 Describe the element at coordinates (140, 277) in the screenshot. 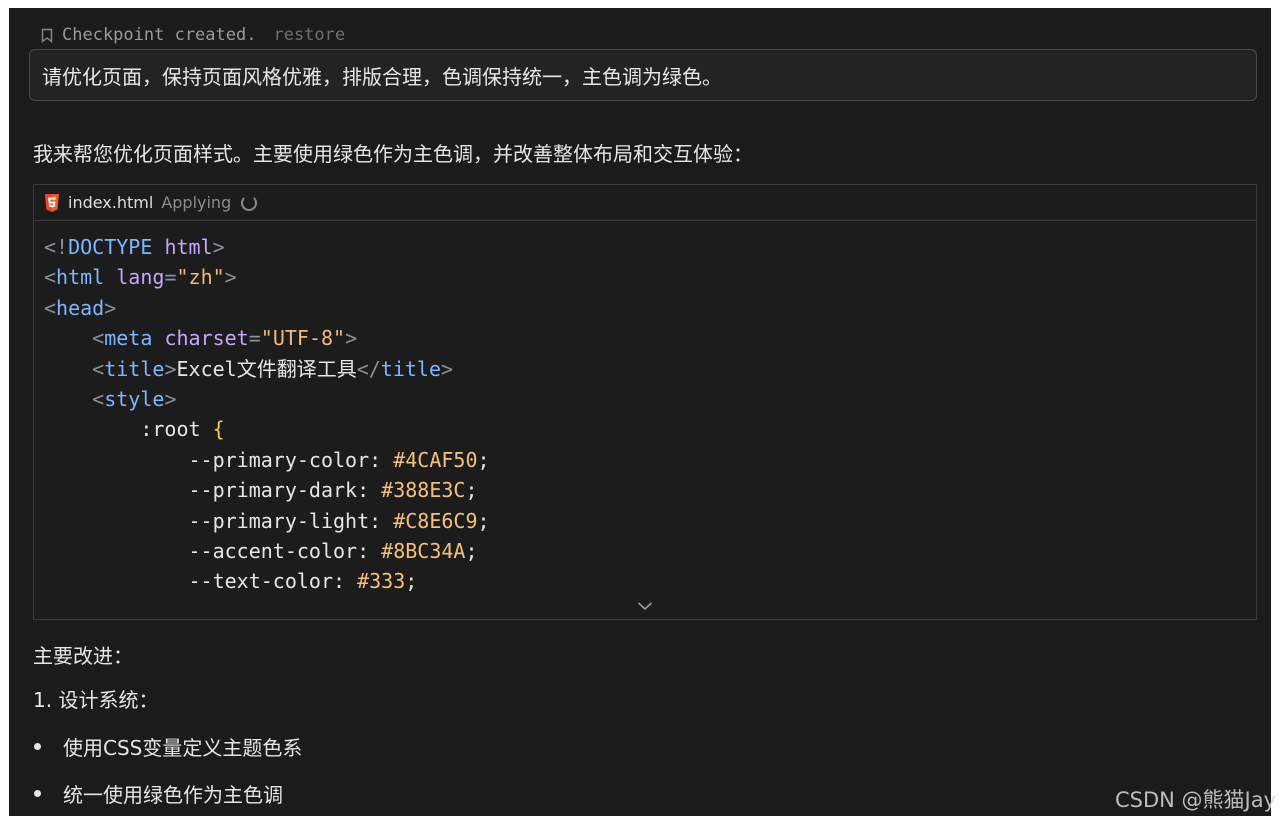

I see `code-token: lang` at that location.